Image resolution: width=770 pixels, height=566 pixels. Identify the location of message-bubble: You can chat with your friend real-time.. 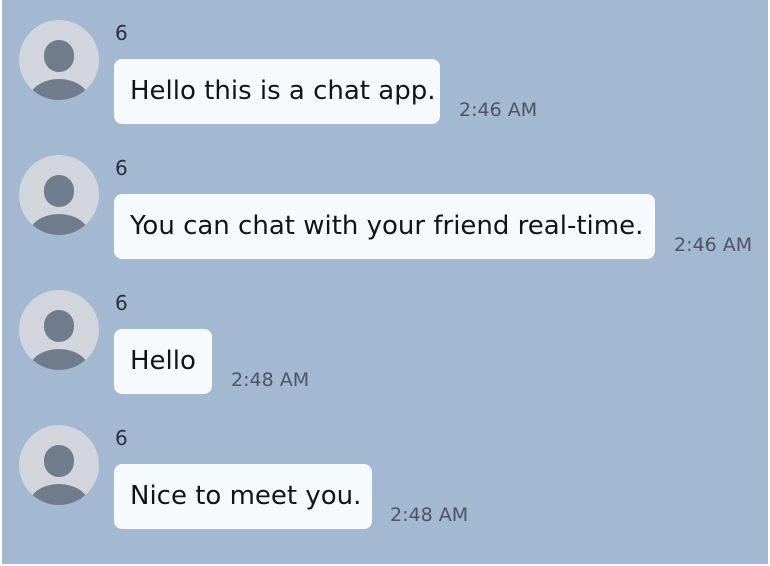
(384, 226).